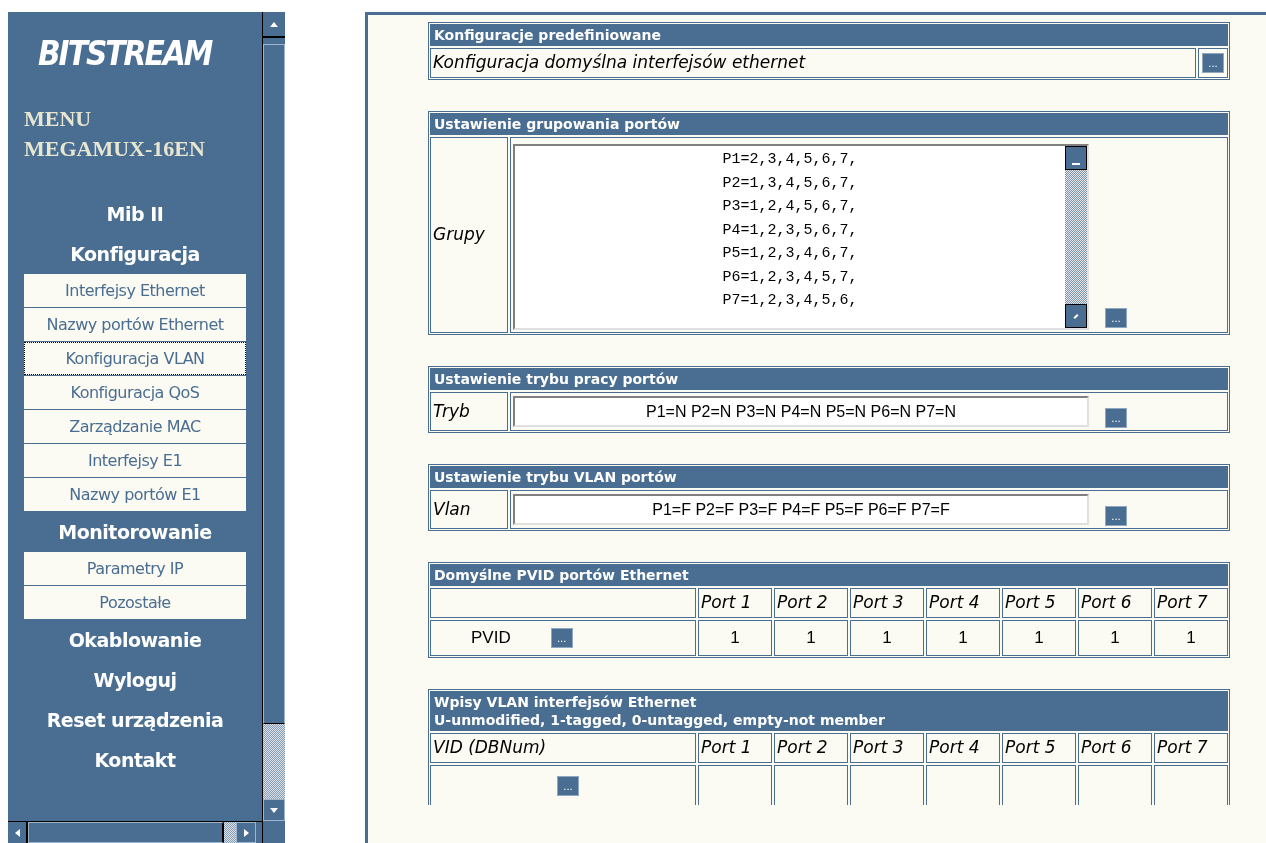  Describe the element at coordinates (801, 411) in the screenshot. I see `value-field: P1=N P2=N P3=N P4=N P5=N P6=N P7=N` at that location.